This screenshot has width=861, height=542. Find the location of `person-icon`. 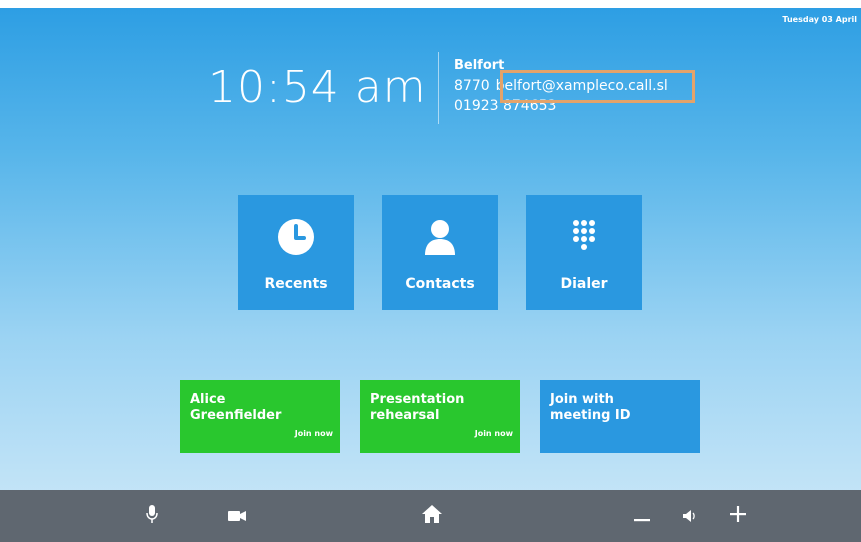

person-icon is located at coordinates (440, 237).